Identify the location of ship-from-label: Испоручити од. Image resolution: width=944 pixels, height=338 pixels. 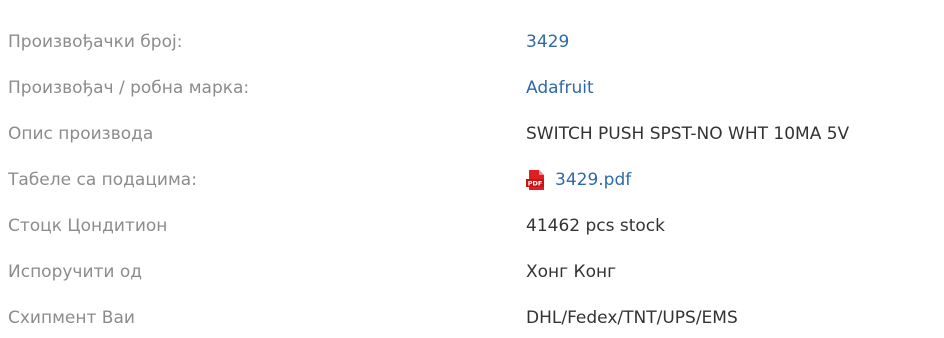
(75, 272).